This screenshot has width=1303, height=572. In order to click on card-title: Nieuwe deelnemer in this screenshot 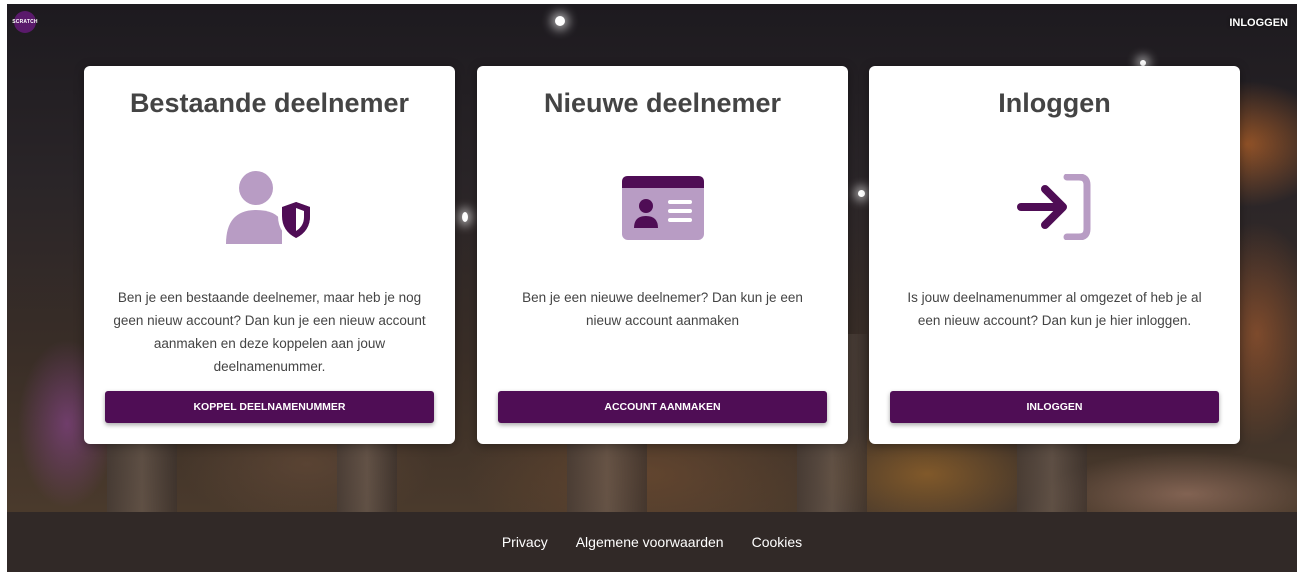, I will do `click(662, 103)`.